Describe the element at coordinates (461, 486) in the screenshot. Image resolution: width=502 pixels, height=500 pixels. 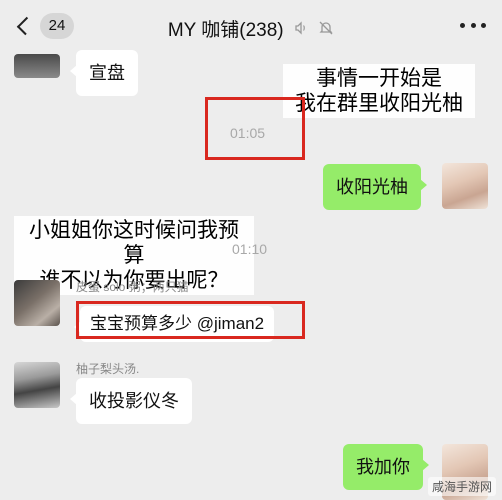
I see `watermark-logo: 咸海手游网` at that location.